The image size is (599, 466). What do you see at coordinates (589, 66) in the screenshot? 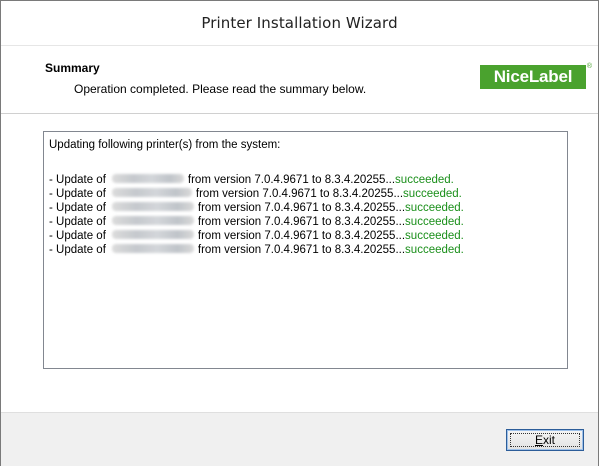
I see `logo-registered-mark: ®` at bounding box center [589, 66].